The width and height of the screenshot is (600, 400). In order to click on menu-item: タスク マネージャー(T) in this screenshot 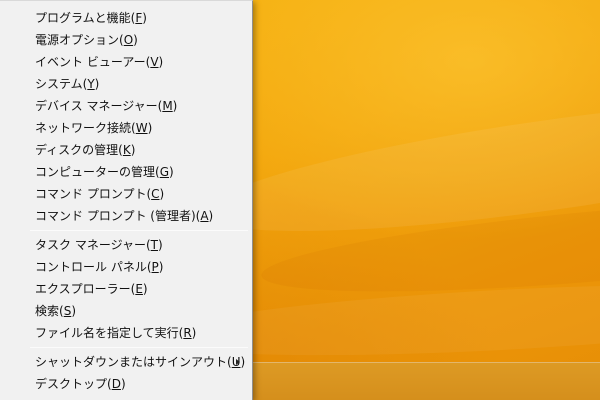, I will do `click(126, 245)`.